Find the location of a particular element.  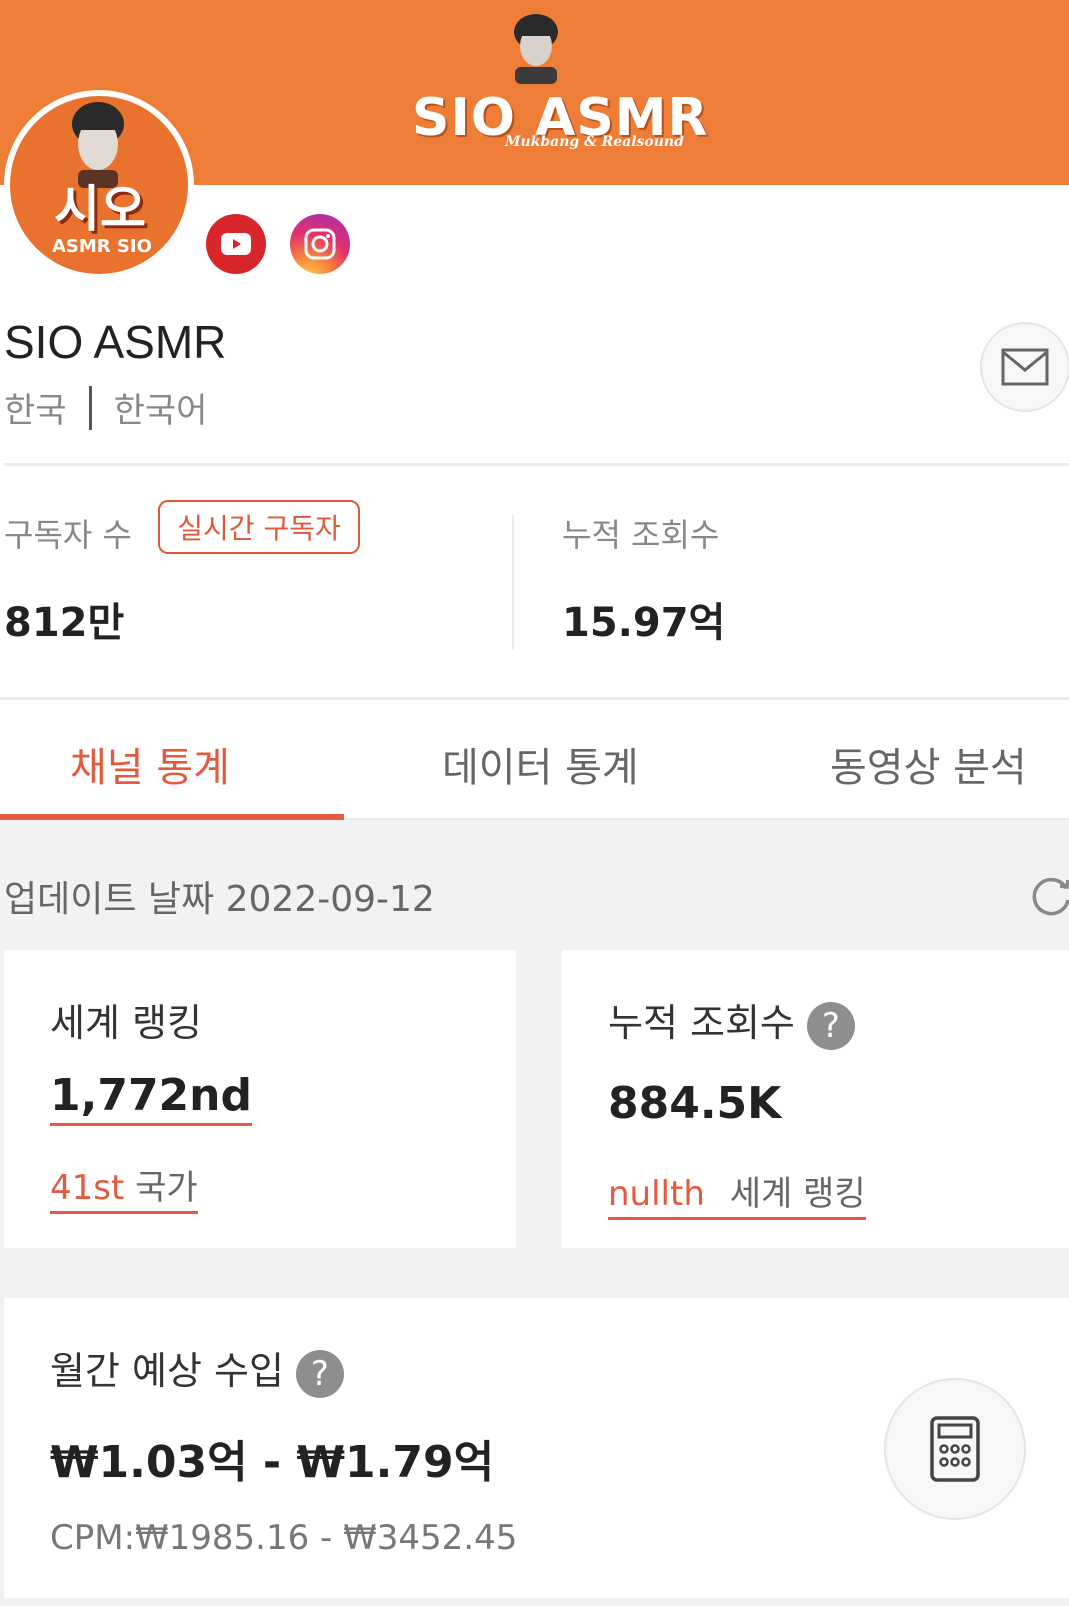

views-rank-label: 세계 랭킹 is located at coordinates (797, 1194).